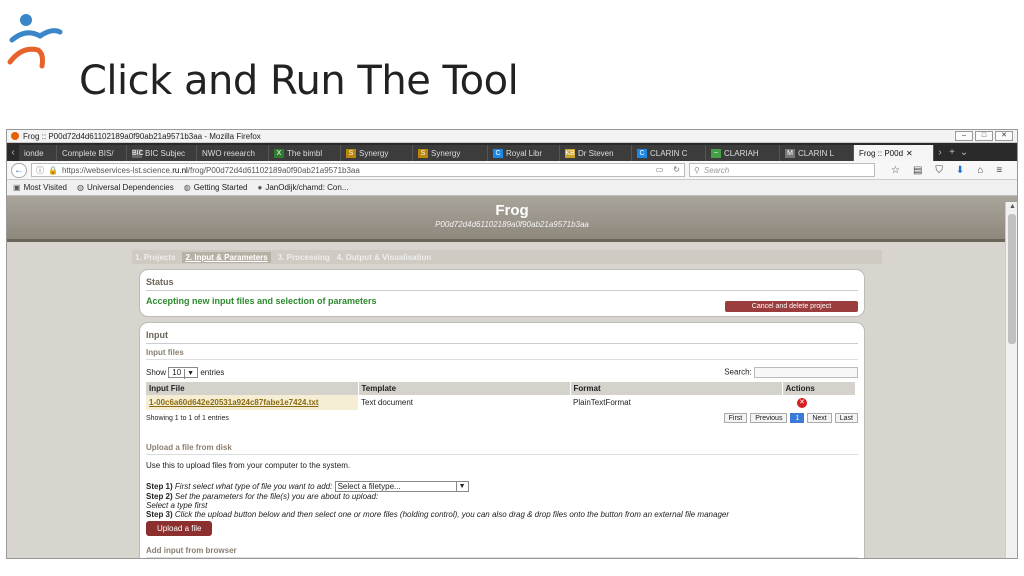 This screenshot has width=1024, height=576. I want to click on showing-info: Showing 1 to 1 of 1 entries, so click(187, 418).